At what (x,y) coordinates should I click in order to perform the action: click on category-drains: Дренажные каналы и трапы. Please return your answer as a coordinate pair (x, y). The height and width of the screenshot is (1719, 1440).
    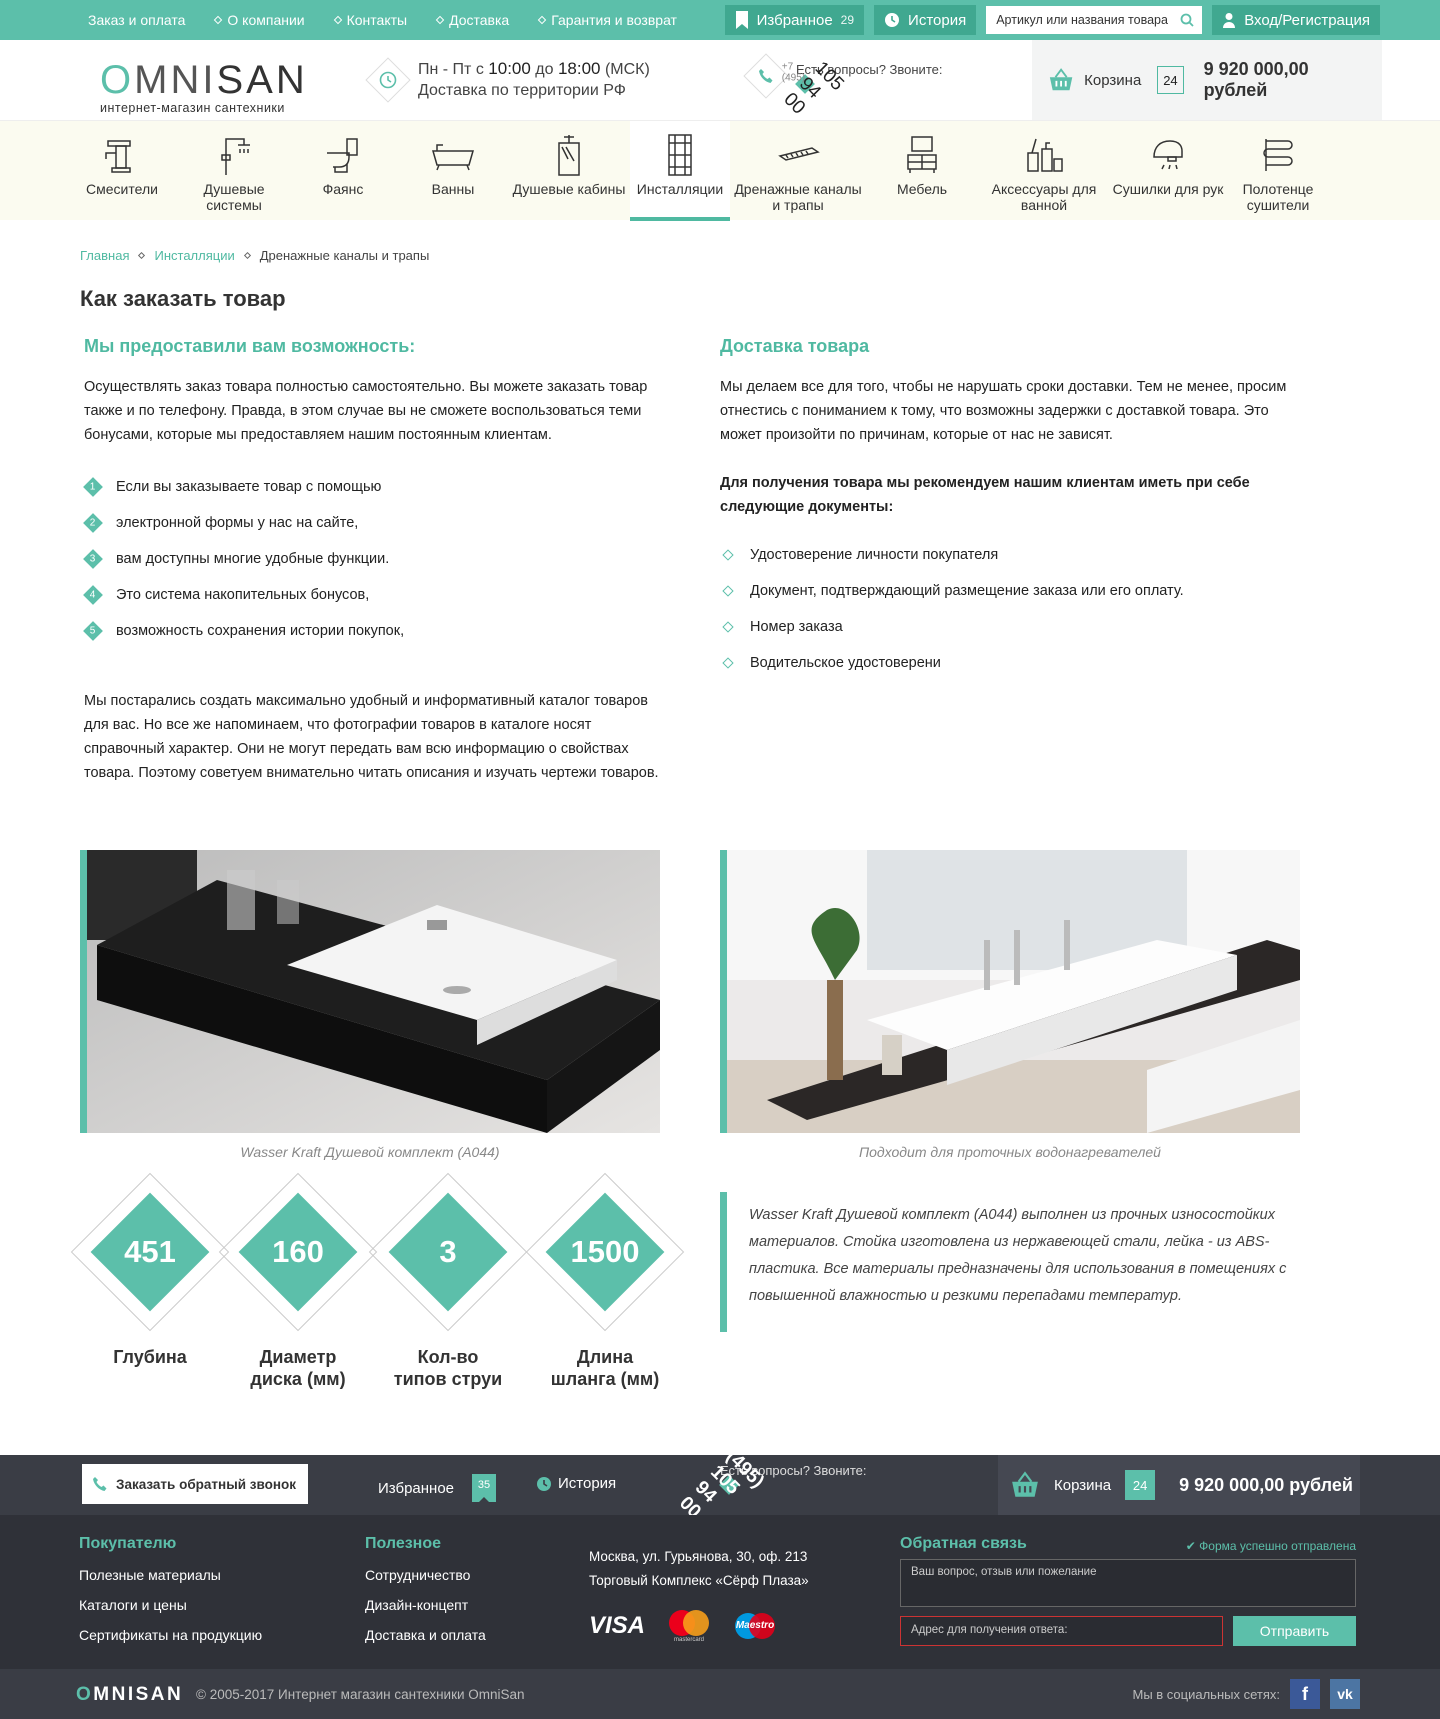
    Looking at the image, I should click on (798, 171).